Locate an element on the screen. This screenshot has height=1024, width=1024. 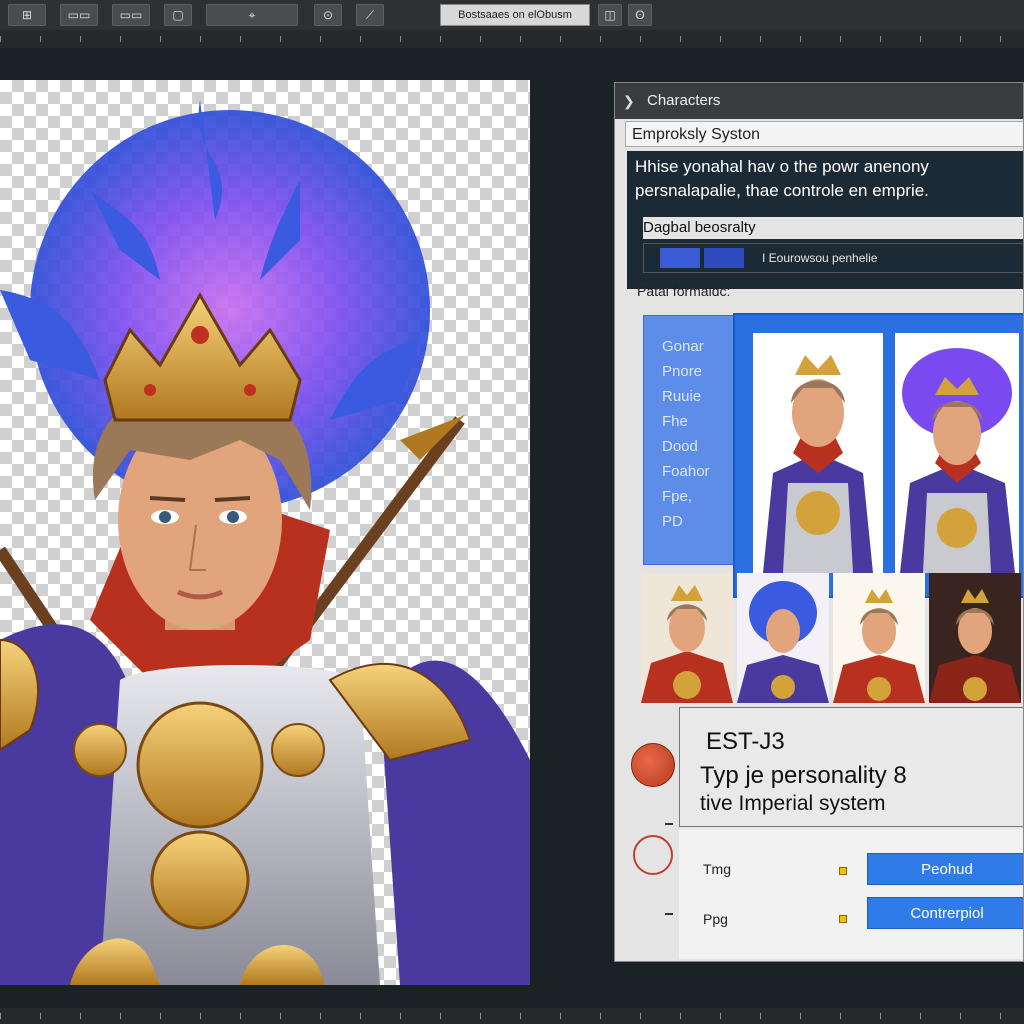
toolbar-button-2: ▭▭ is located at coordinates (131, 15).